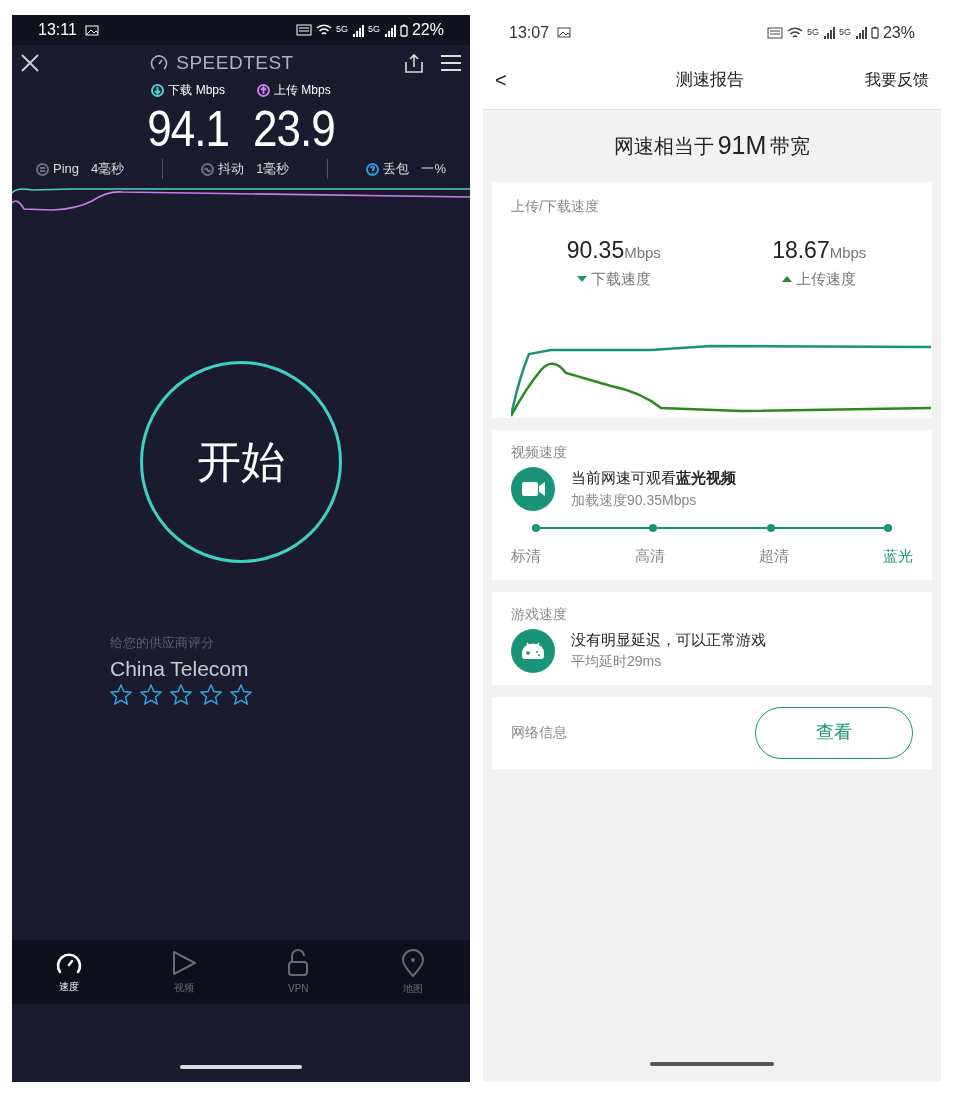 This screenshot has width=953, height=1100. I want to click on speed-value: 18.67, so click(801, 250).